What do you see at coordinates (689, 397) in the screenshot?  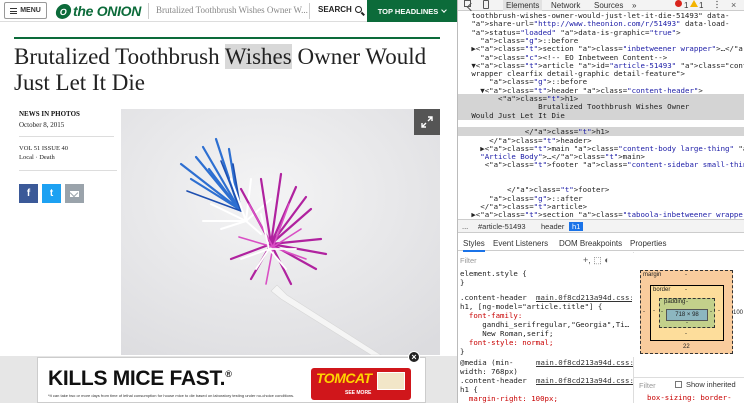 I see `computed-property: box-sizing: border-` at bounding box center [689, 397].